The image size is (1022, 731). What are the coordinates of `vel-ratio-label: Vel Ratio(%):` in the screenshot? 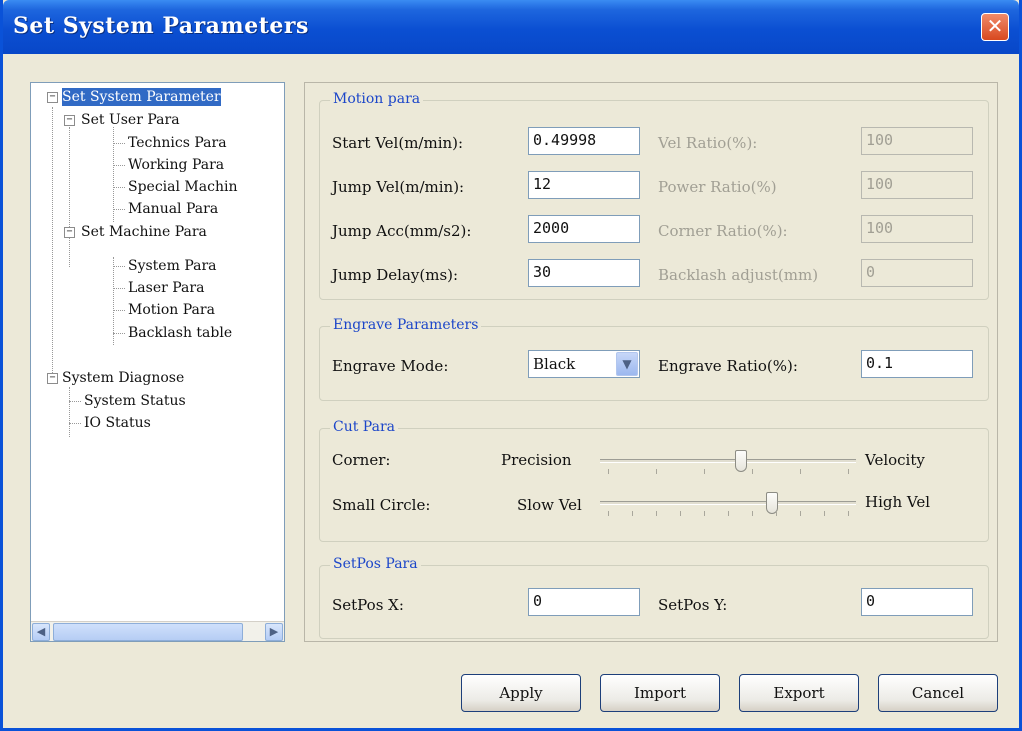 It's located at (708, 143).